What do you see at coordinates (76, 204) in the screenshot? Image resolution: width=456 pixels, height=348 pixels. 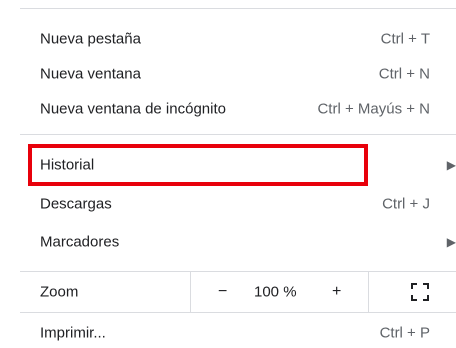 I see `menu-item-label: Descargas` at bounding box center [76, 204].